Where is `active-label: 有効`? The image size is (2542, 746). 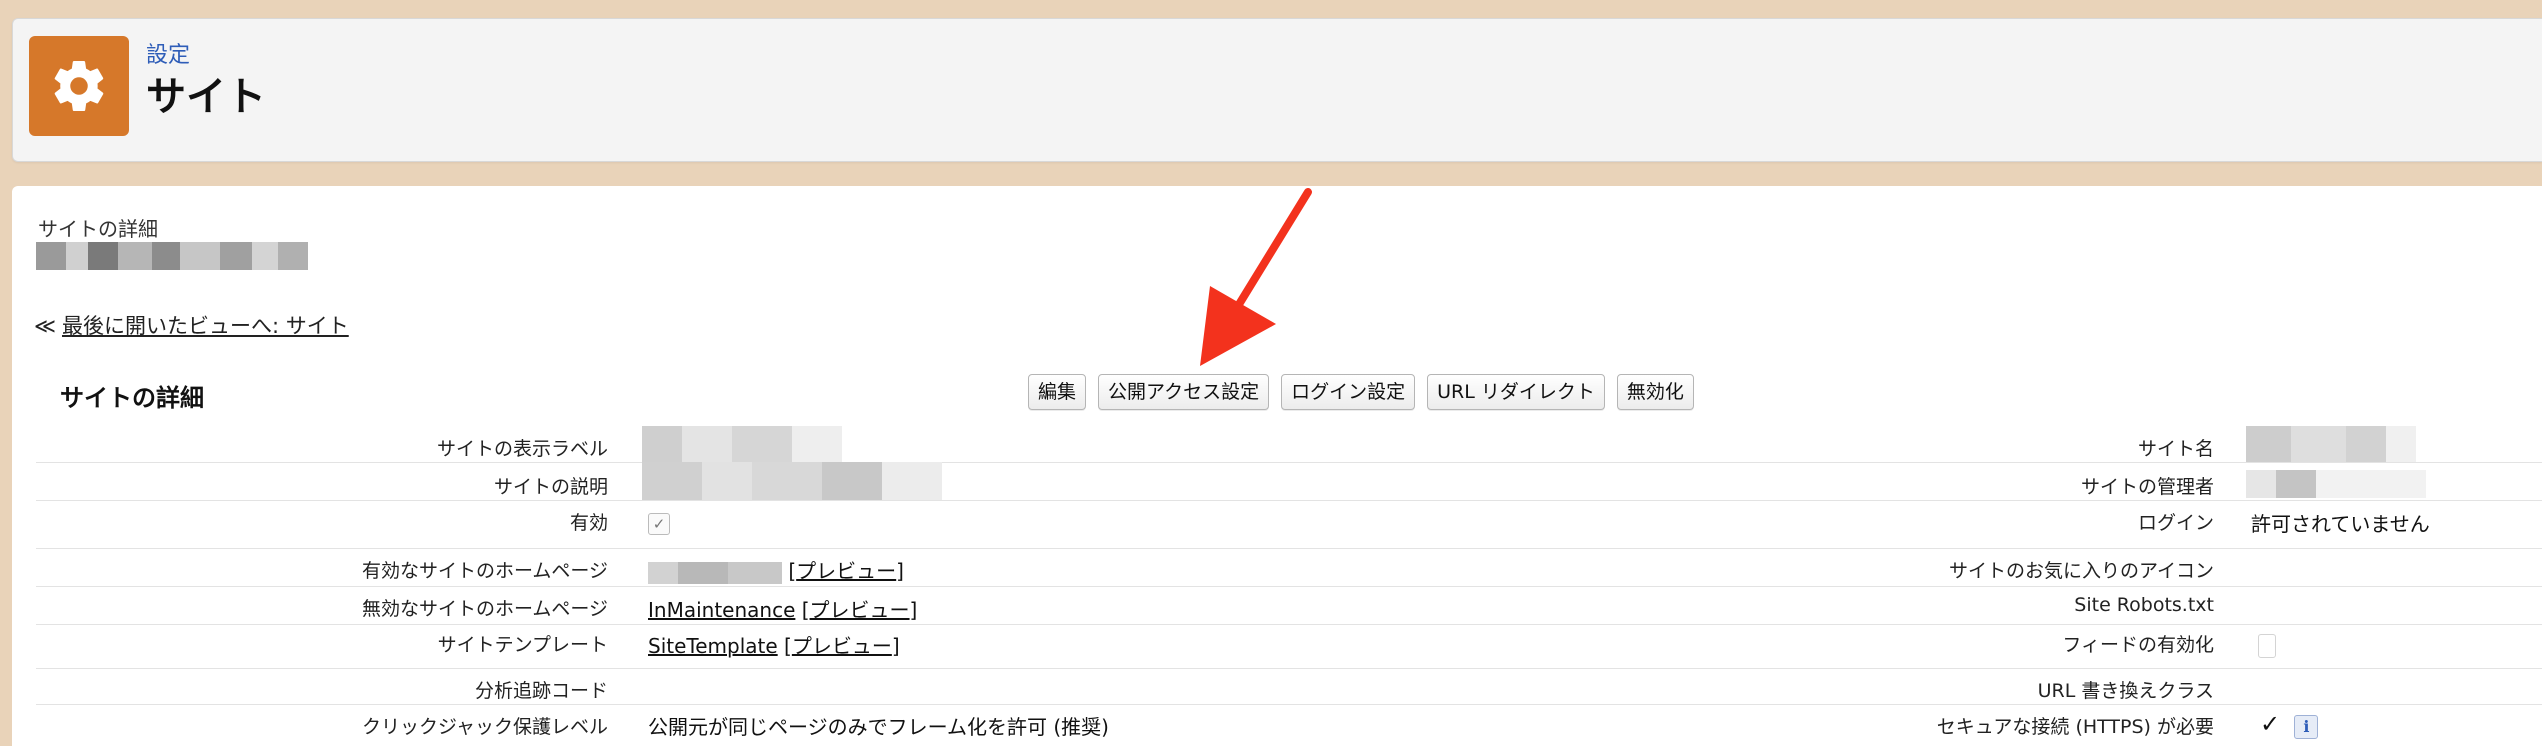
active-label: 有効 is located at coordinates (588, 523).